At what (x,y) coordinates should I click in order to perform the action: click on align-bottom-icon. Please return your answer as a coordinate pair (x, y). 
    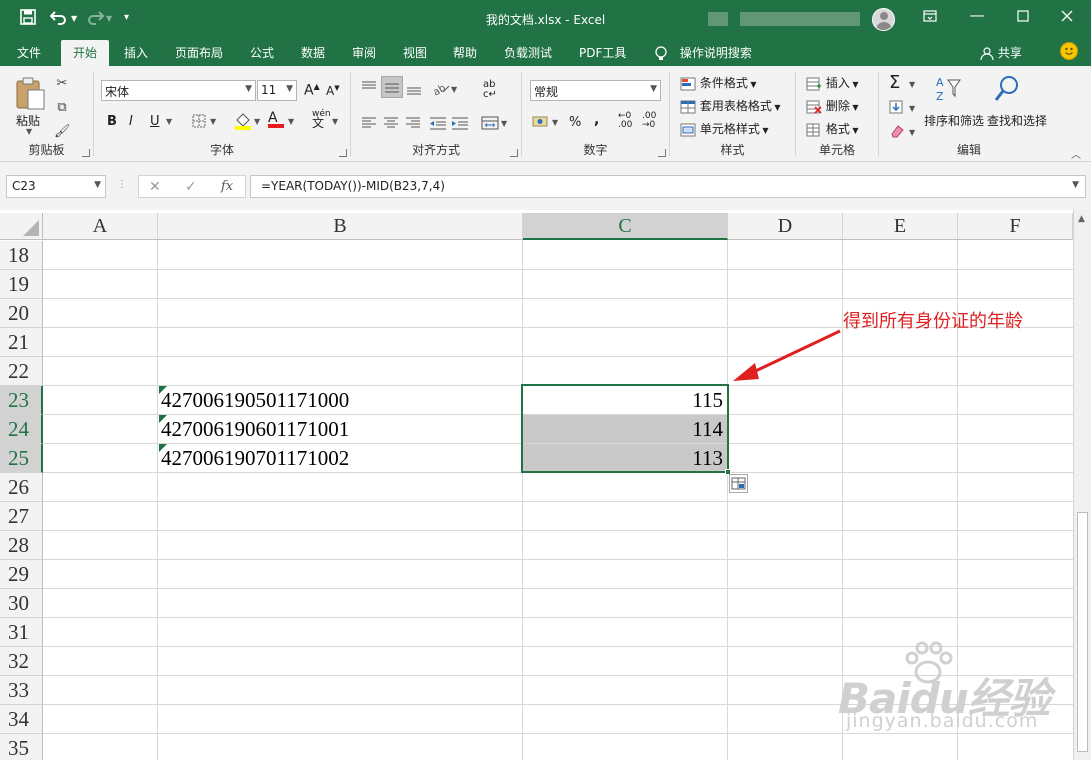
    Looking at the image, I should click on (414, 90).